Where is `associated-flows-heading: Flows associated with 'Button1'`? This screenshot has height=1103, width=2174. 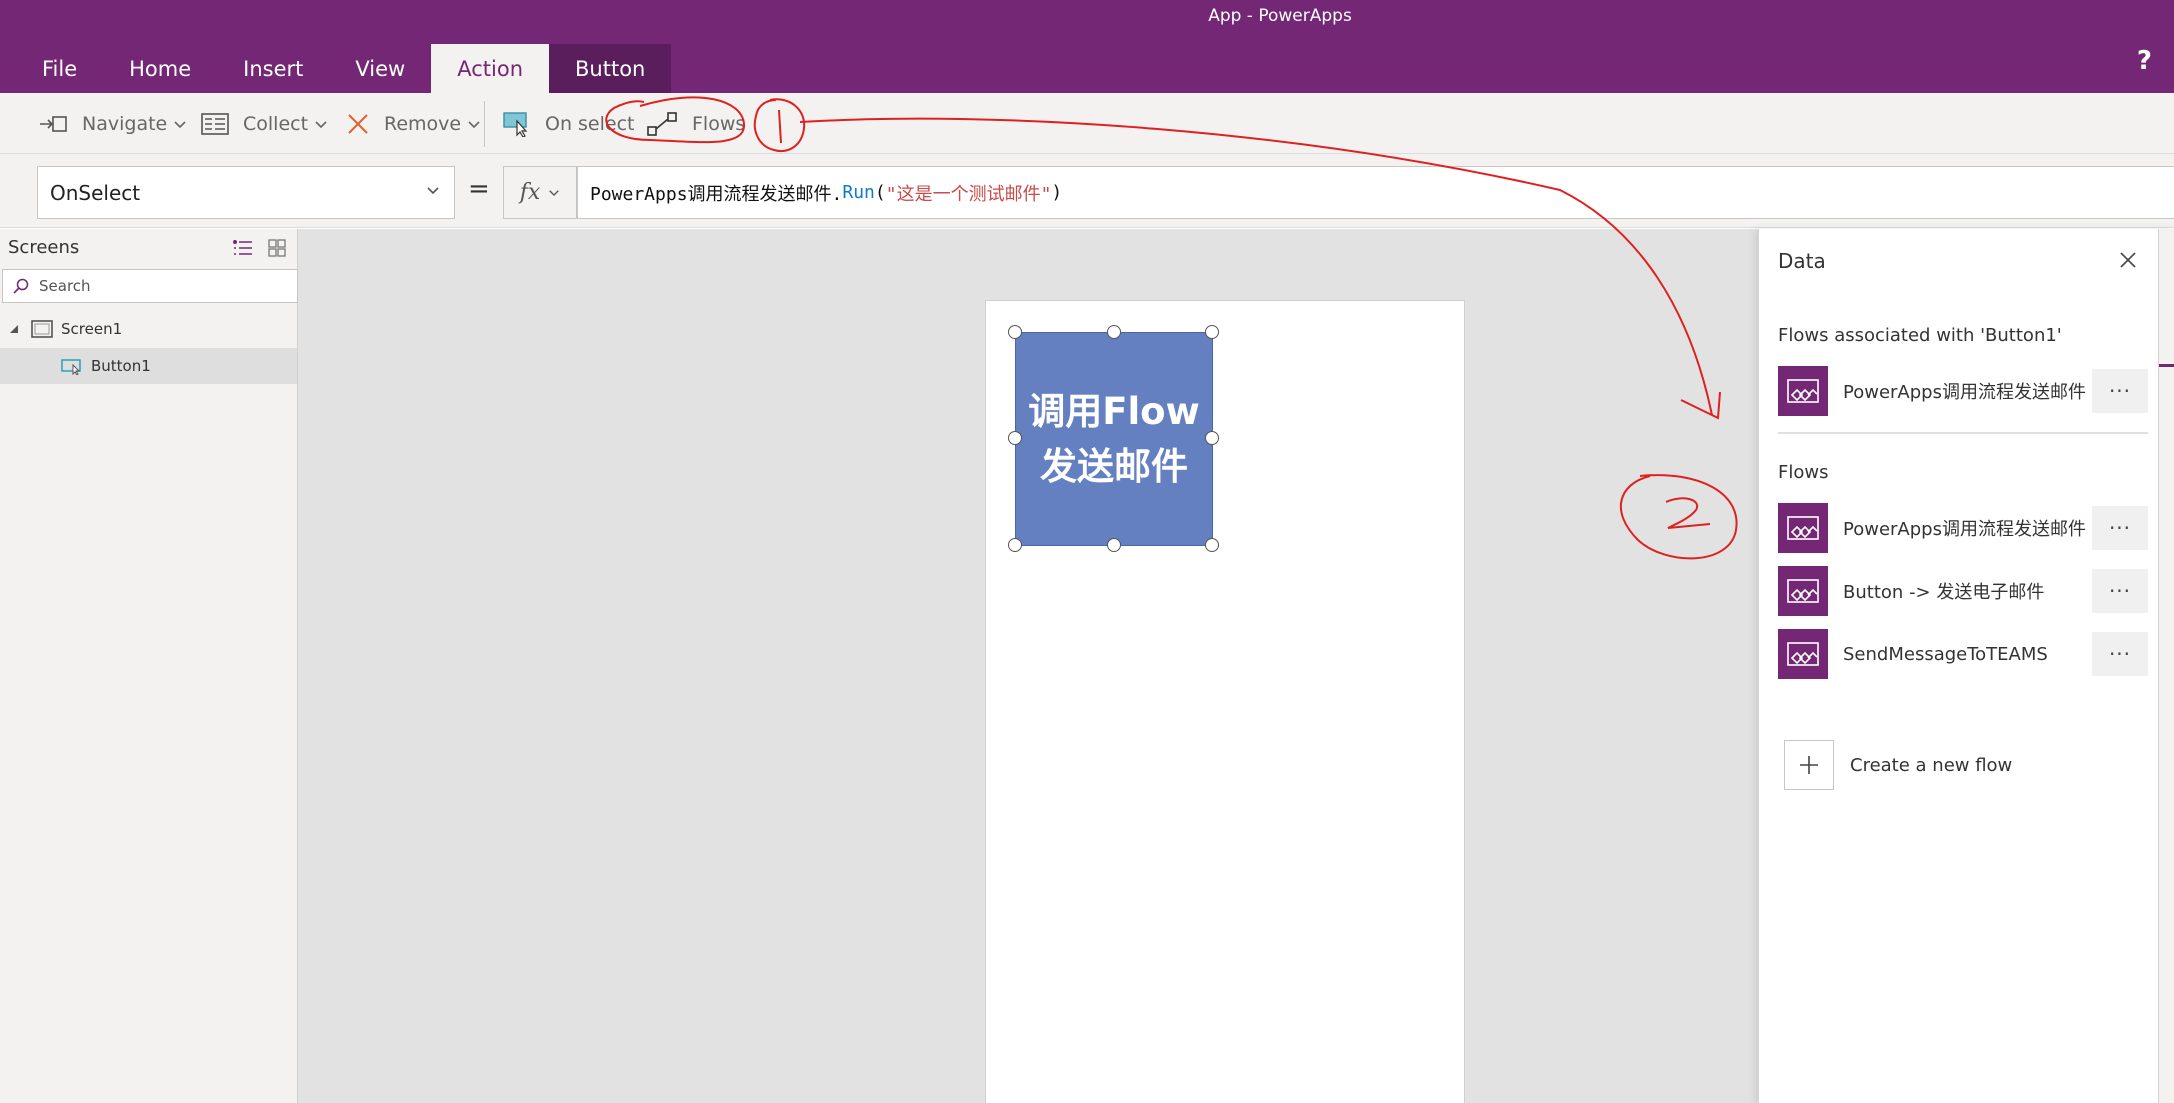
associated-flows-heading: Flows associated with 'Button1' is located at coordinates (1920, 335).